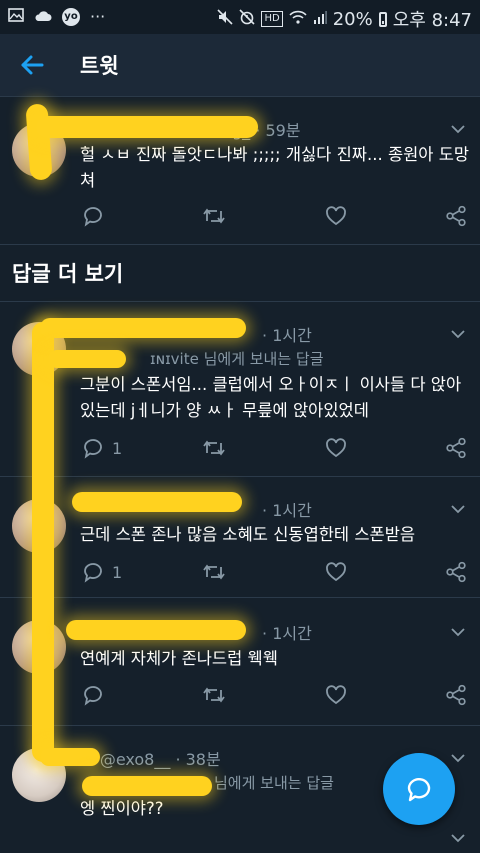 This screenshot has width=480, height=853. Describe the element at coordinates (16, 17) in the screenshot. I see `image-icon` at that location.